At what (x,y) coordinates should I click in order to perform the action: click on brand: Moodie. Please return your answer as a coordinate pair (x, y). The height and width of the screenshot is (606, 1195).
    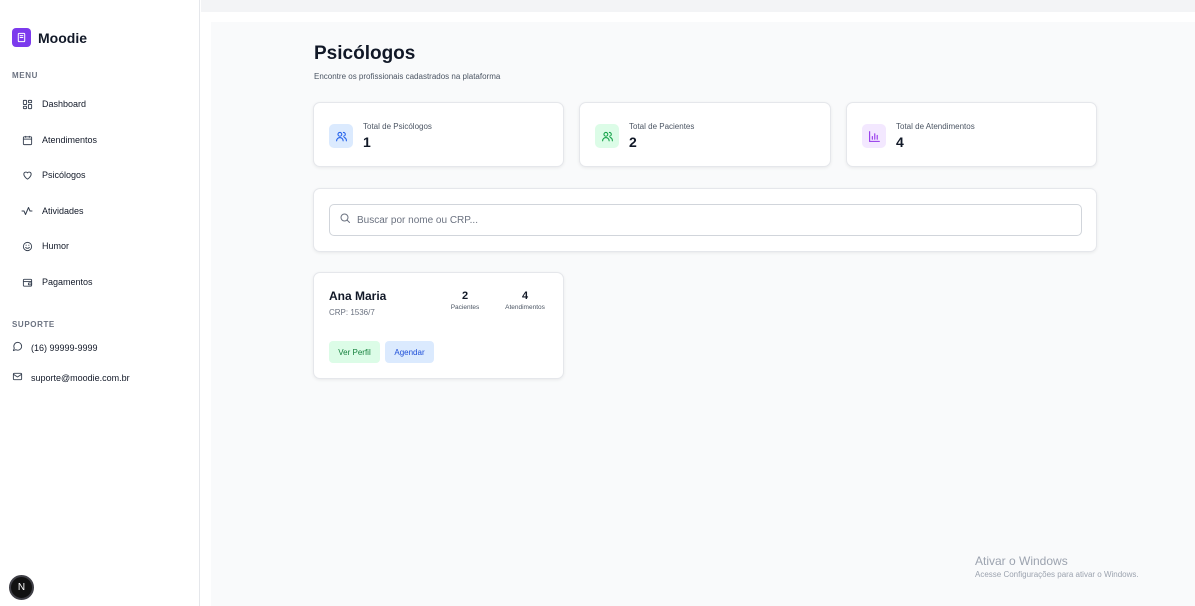
    Looking at the image, I should click on (49, 37).